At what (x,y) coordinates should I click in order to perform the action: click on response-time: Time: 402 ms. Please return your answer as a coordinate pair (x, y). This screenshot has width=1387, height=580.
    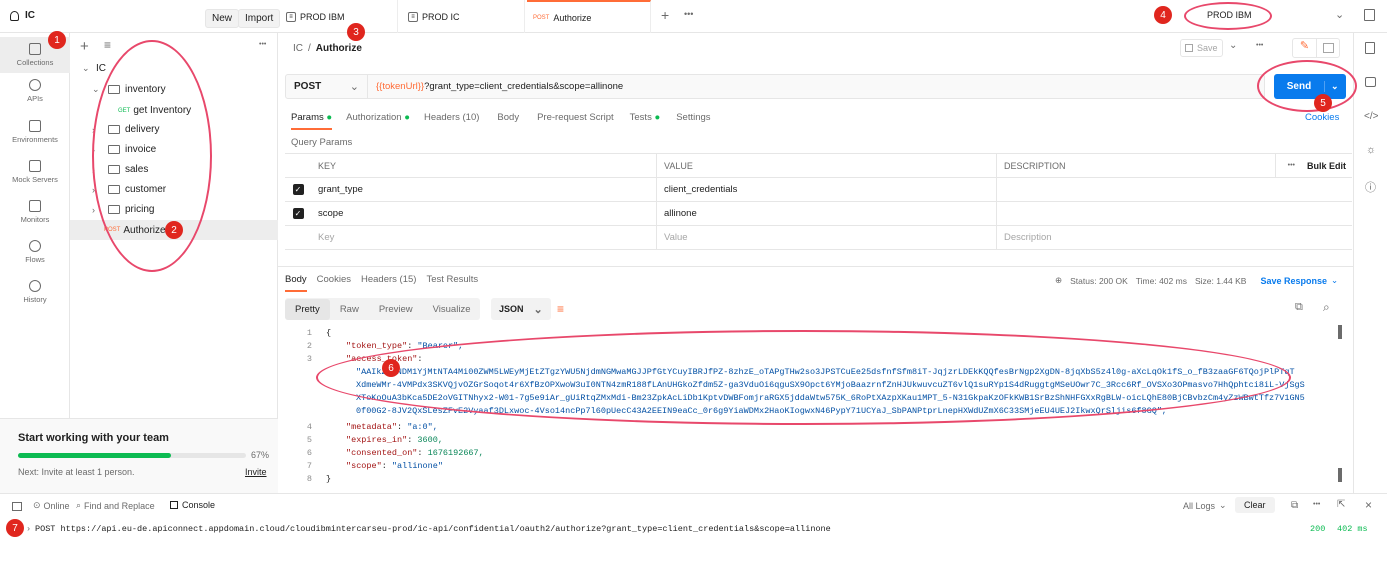
    Looking at the image, I should click on (1161, 281).